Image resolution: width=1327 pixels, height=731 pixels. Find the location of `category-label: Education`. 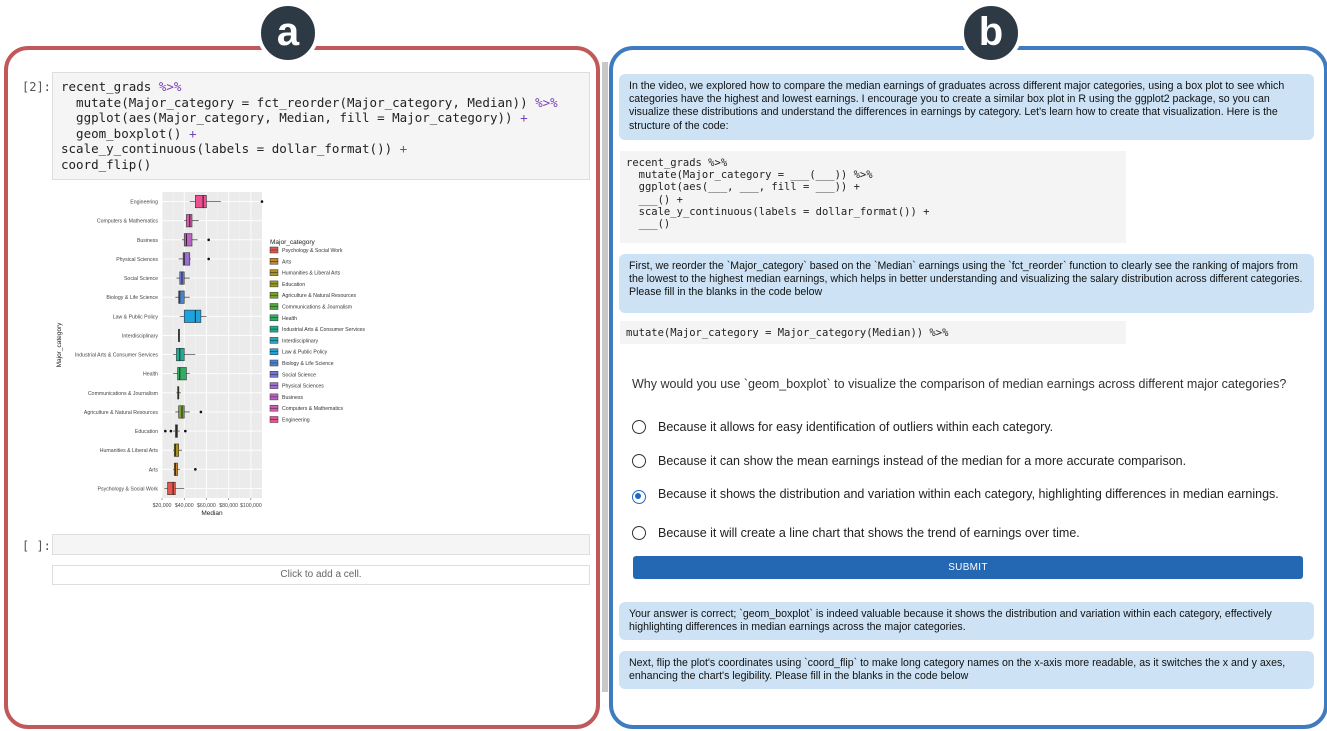

category-label: Education is located at coordinates (146, 432).